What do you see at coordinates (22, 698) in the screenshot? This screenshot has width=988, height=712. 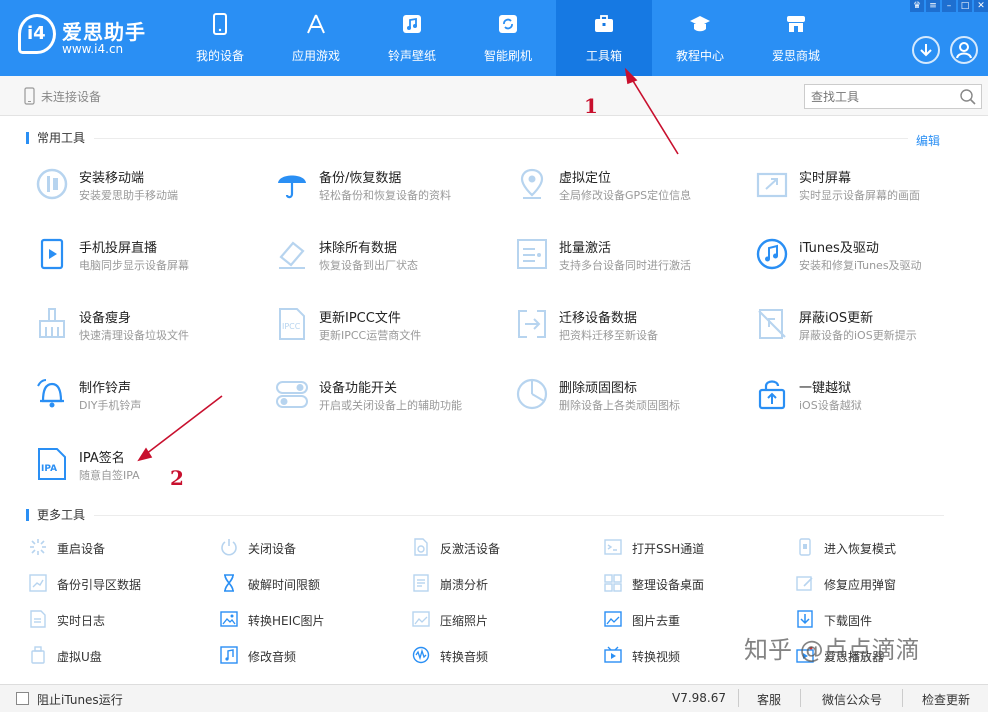 I see `block-itunes-checkbox` at bounding box center [22, 698].